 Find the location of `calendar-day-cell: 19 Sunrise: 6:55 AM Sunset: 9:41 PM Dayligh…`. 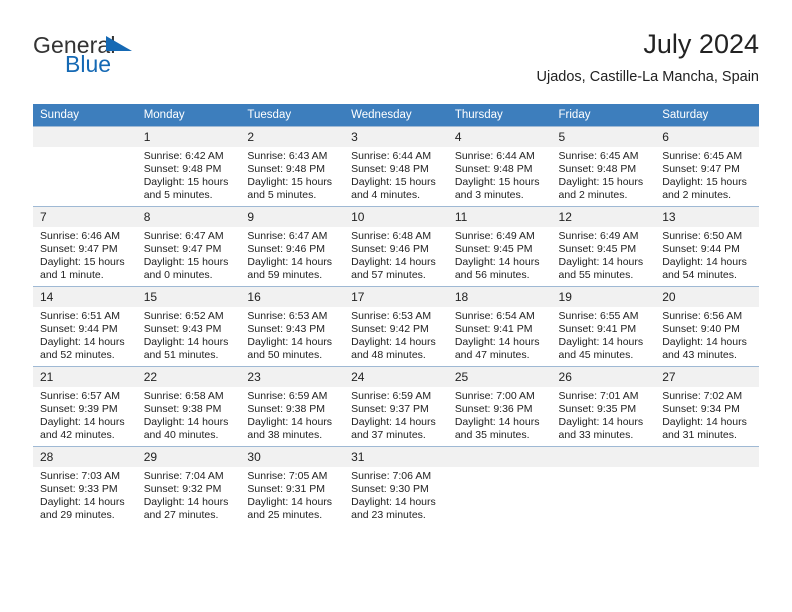

calendar-day-cell: 19 Sunrise: 6:55 AM Sunset: 9:41 PM Dayligh… is located at coordinates (603, 326).